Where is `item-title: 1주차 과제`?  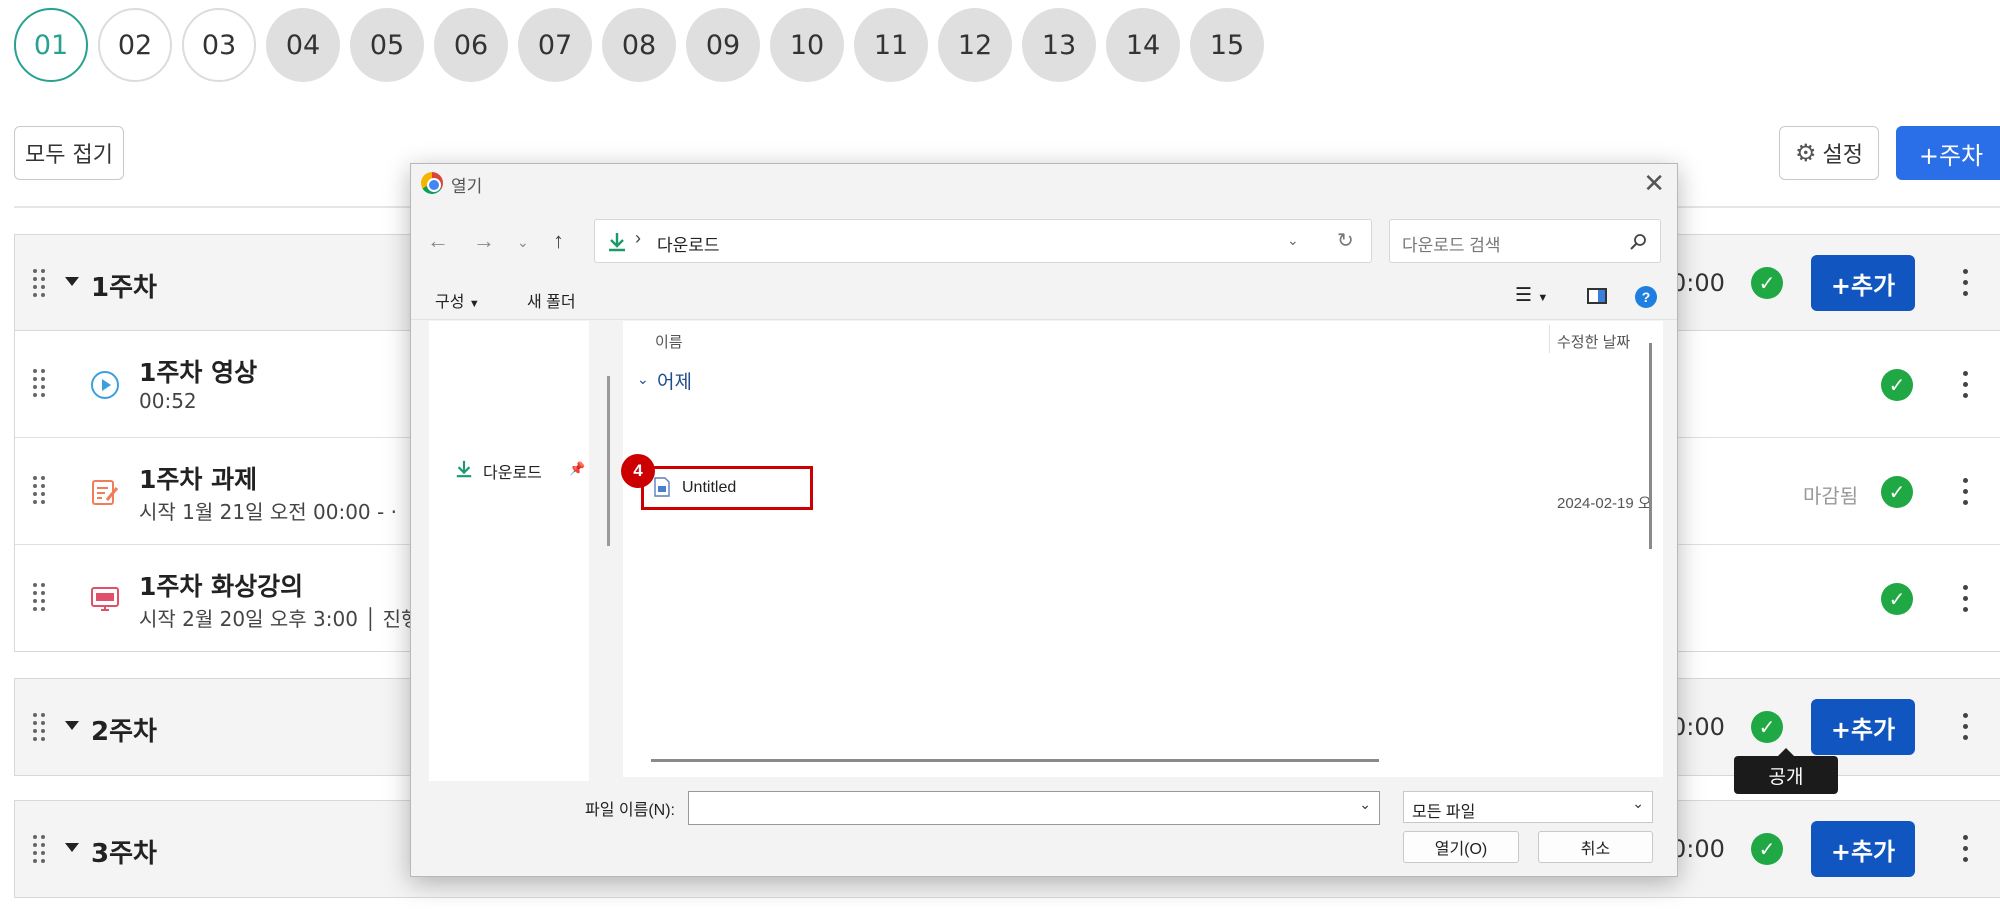 item-title: 1주차 과제 is located at coordinates (198, 479).